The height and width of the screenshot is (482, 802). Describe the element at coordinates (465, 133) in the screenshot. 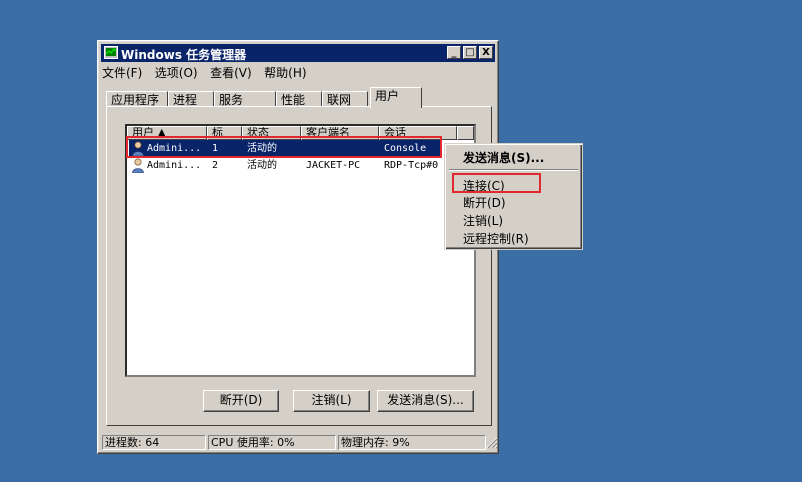

I see `column-filler` at that location.